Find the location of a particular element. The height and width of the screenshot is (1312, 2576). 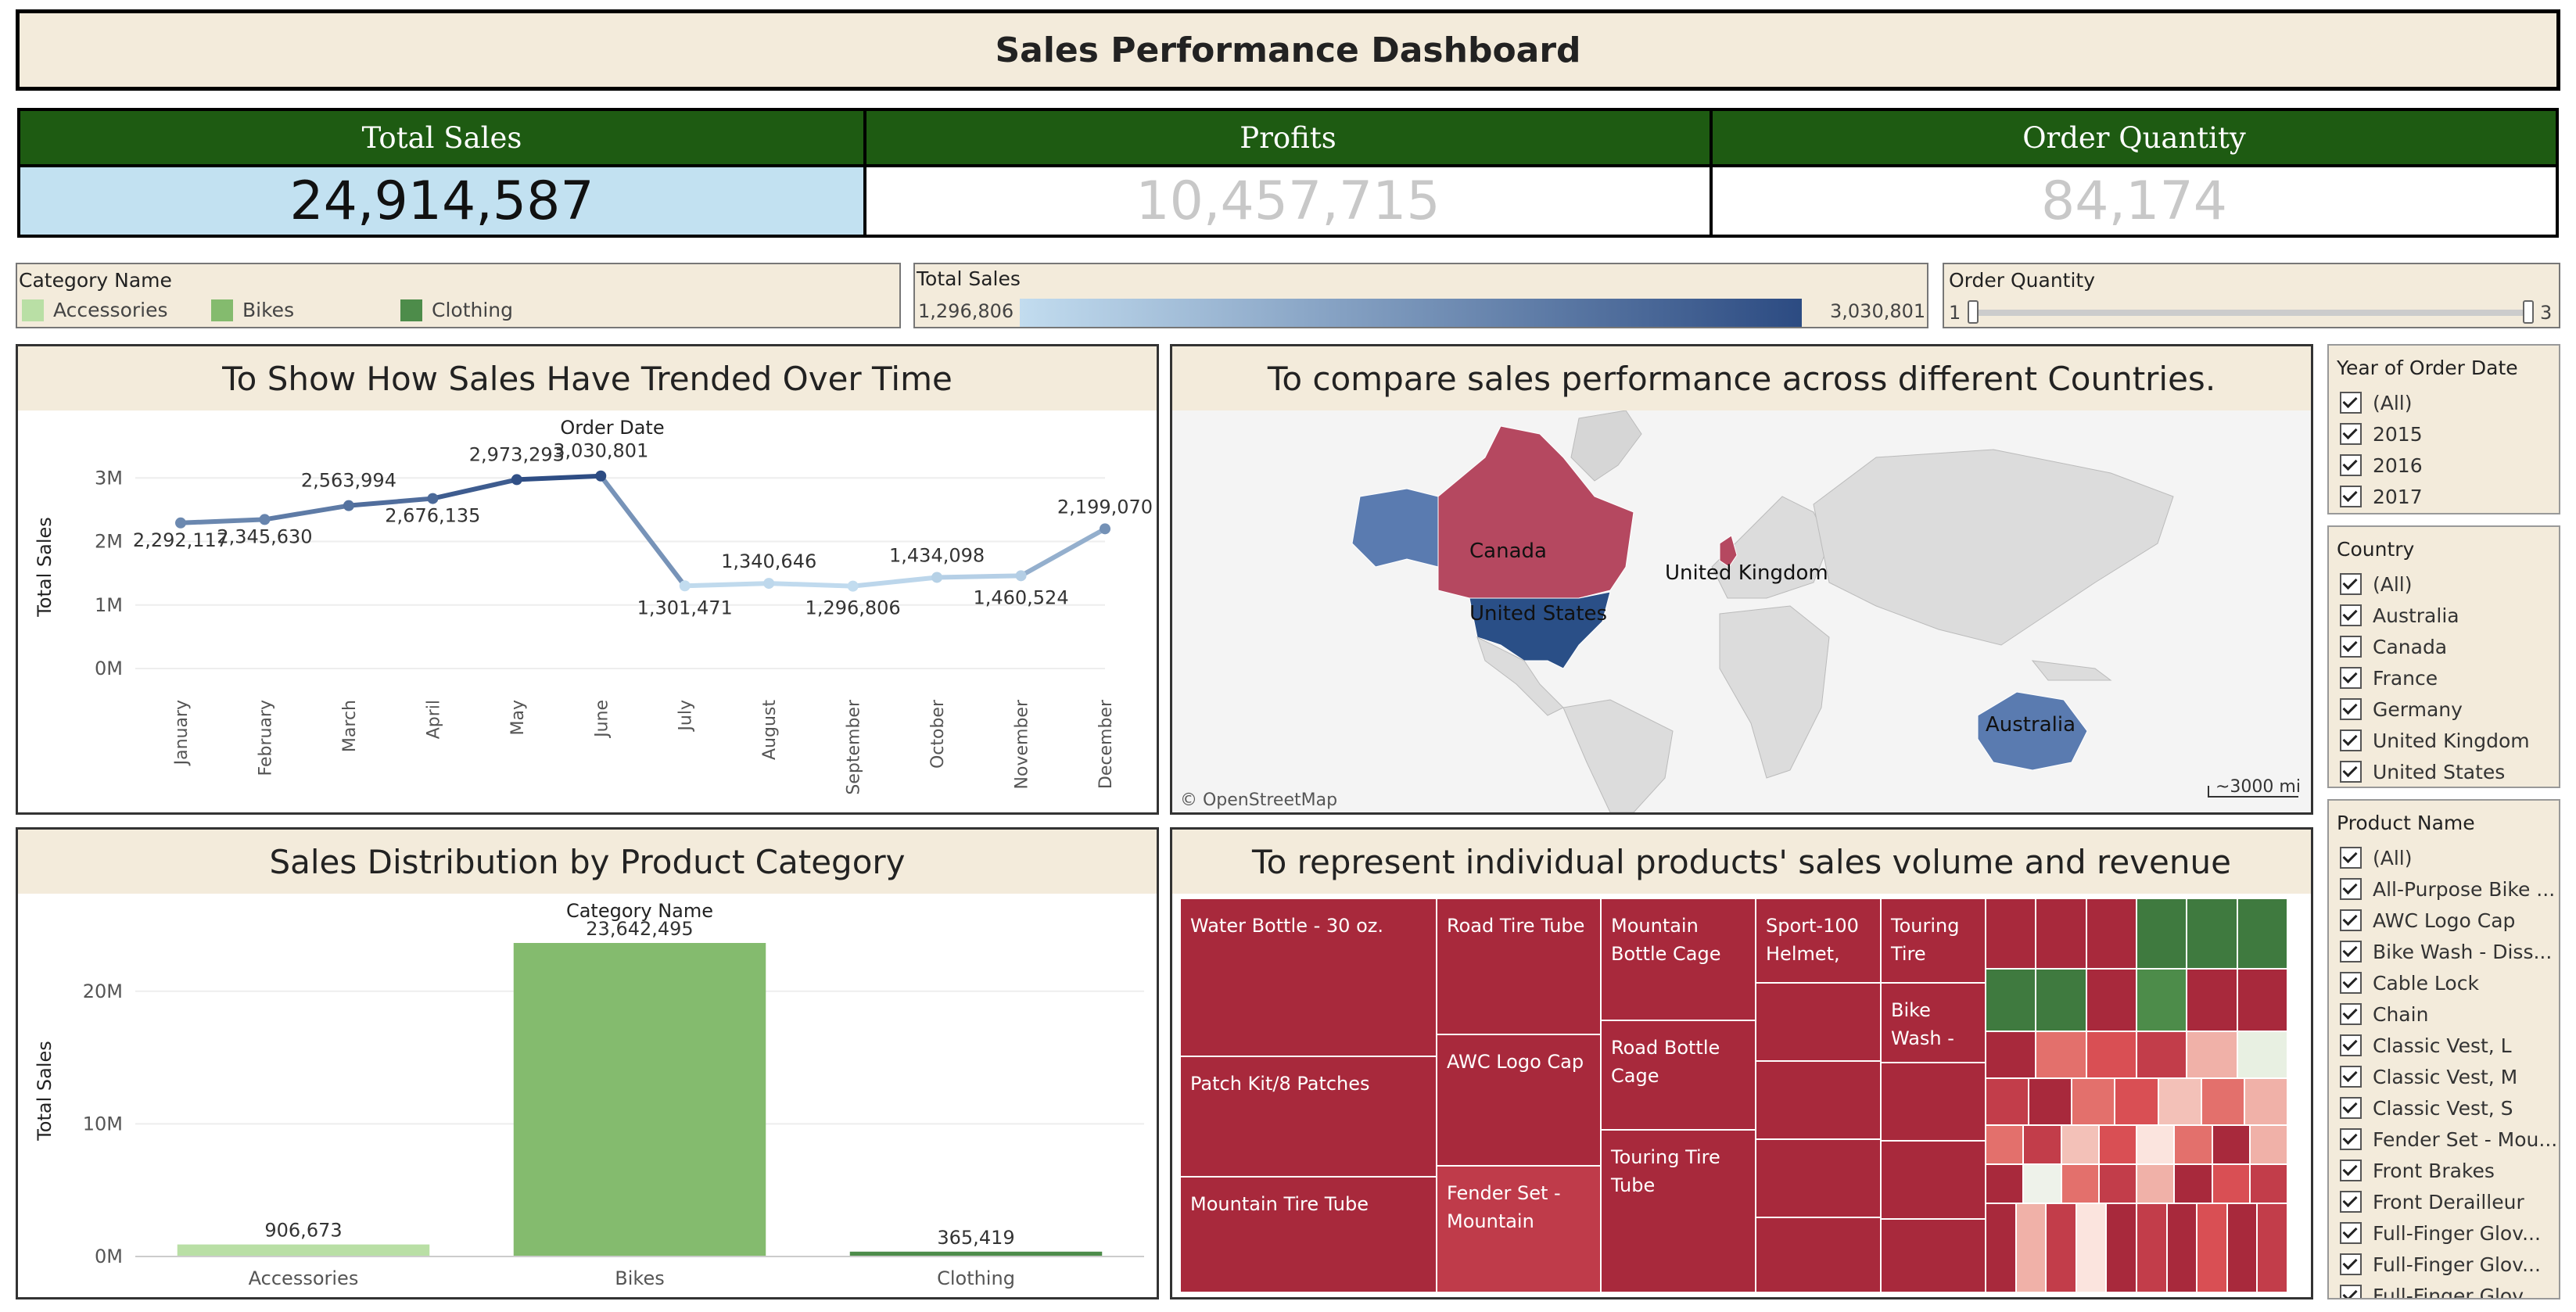

product-option: Front Brakes is located at coordinates (2449, 1170).